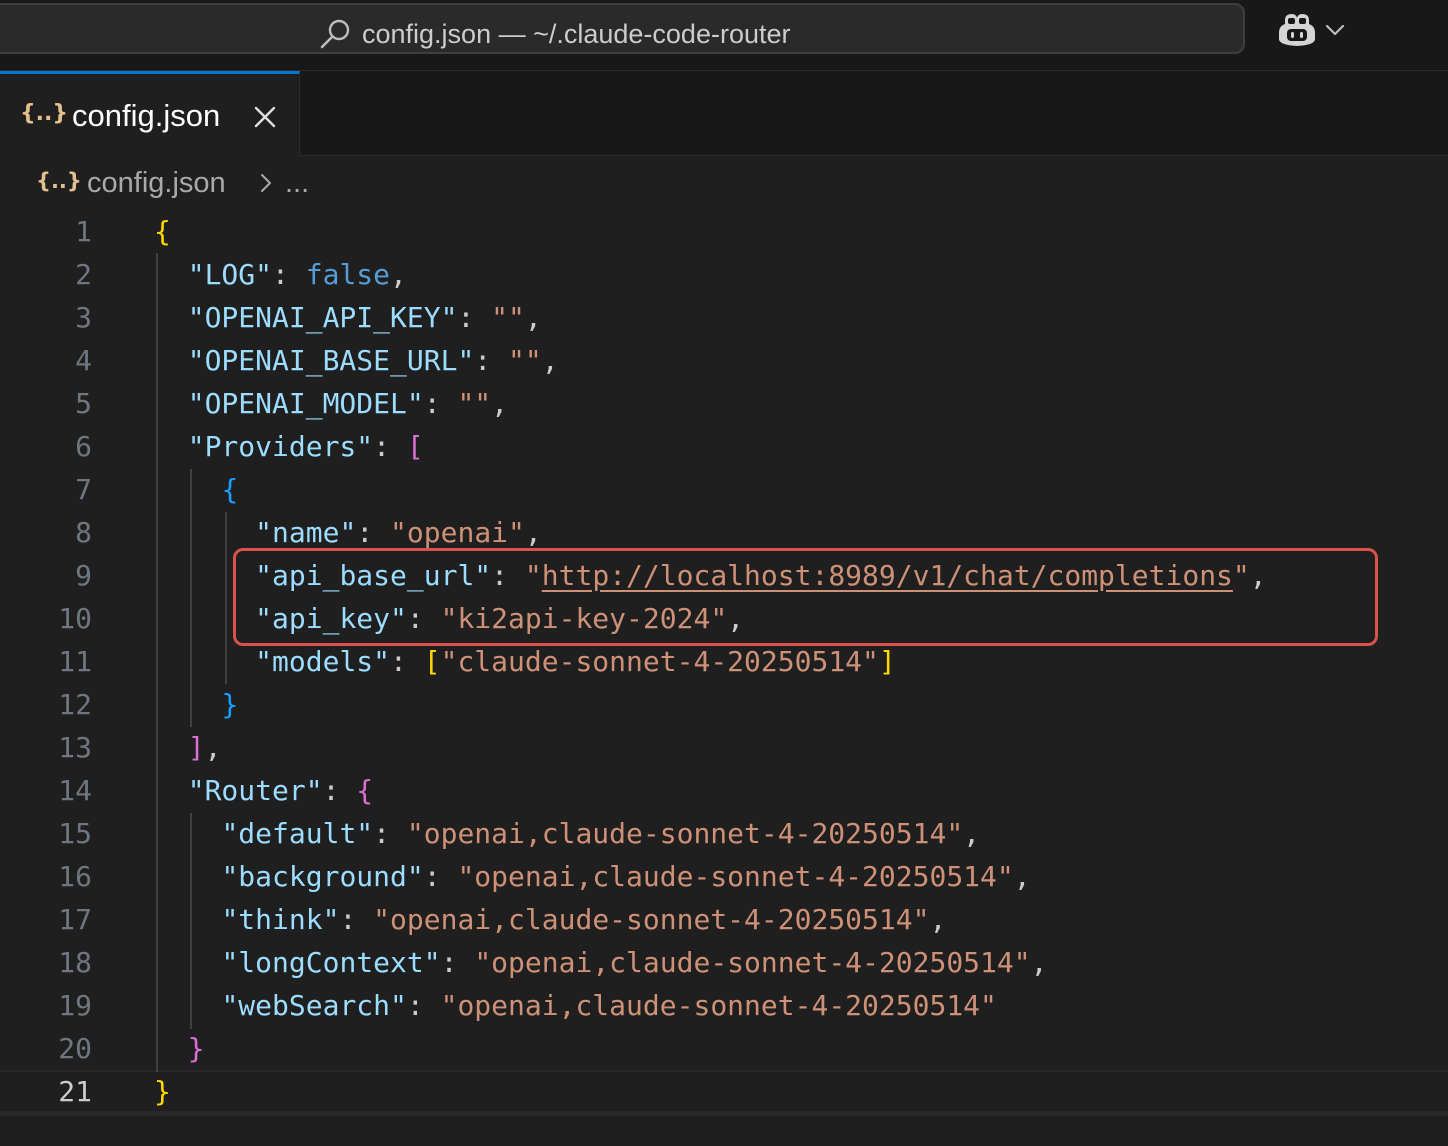 This screenshot has height=1146, width=1448. Describe the element at coordinates (83, 317) in the screenshot. I see `line-number: 3` at that location.